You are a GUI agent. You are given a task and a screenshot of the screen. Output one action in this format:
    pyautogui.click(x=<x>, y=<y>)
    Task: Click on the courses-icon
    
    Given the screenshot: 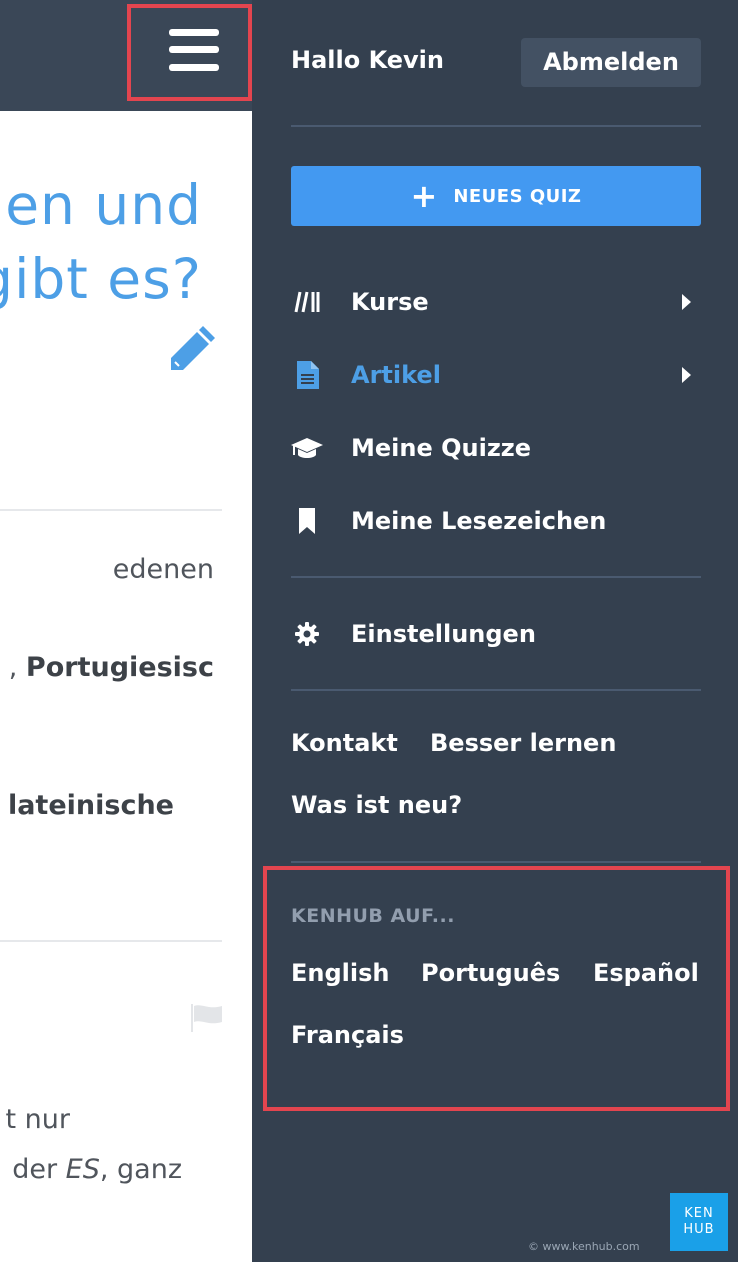 What is the action you would take?
    pyautogui.click(x=307, y=302)
    